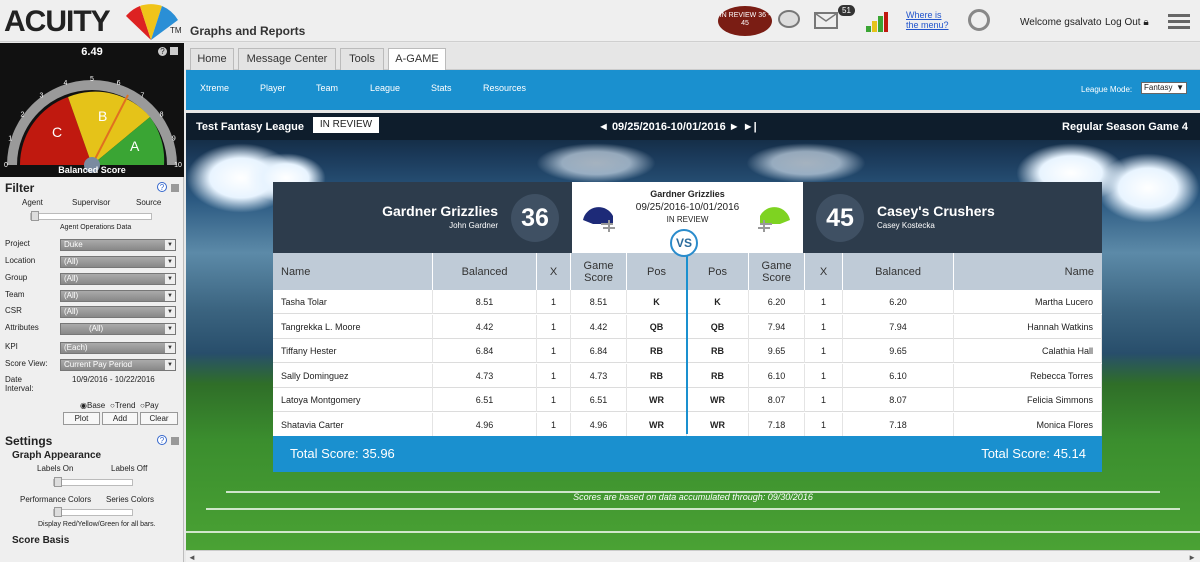  I want to click on league-mode-value: Fantasy, so click(1158, 87).